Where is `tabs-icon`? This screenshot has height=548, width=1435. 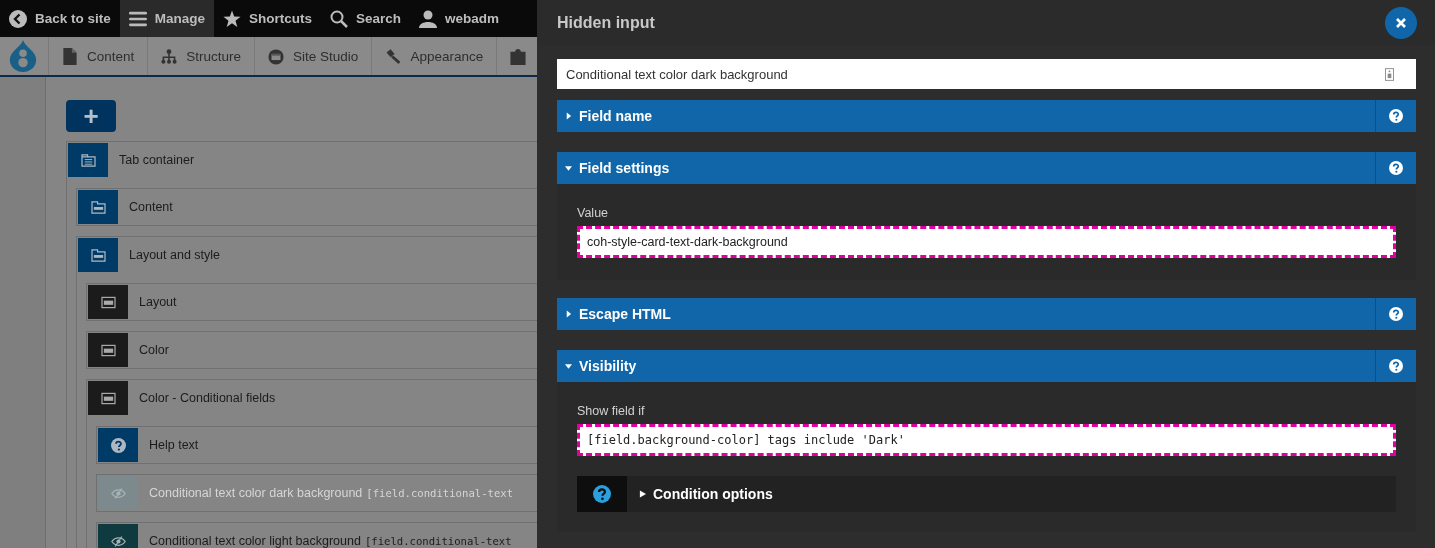 tabs-icon is located at coordinates (88, 160).